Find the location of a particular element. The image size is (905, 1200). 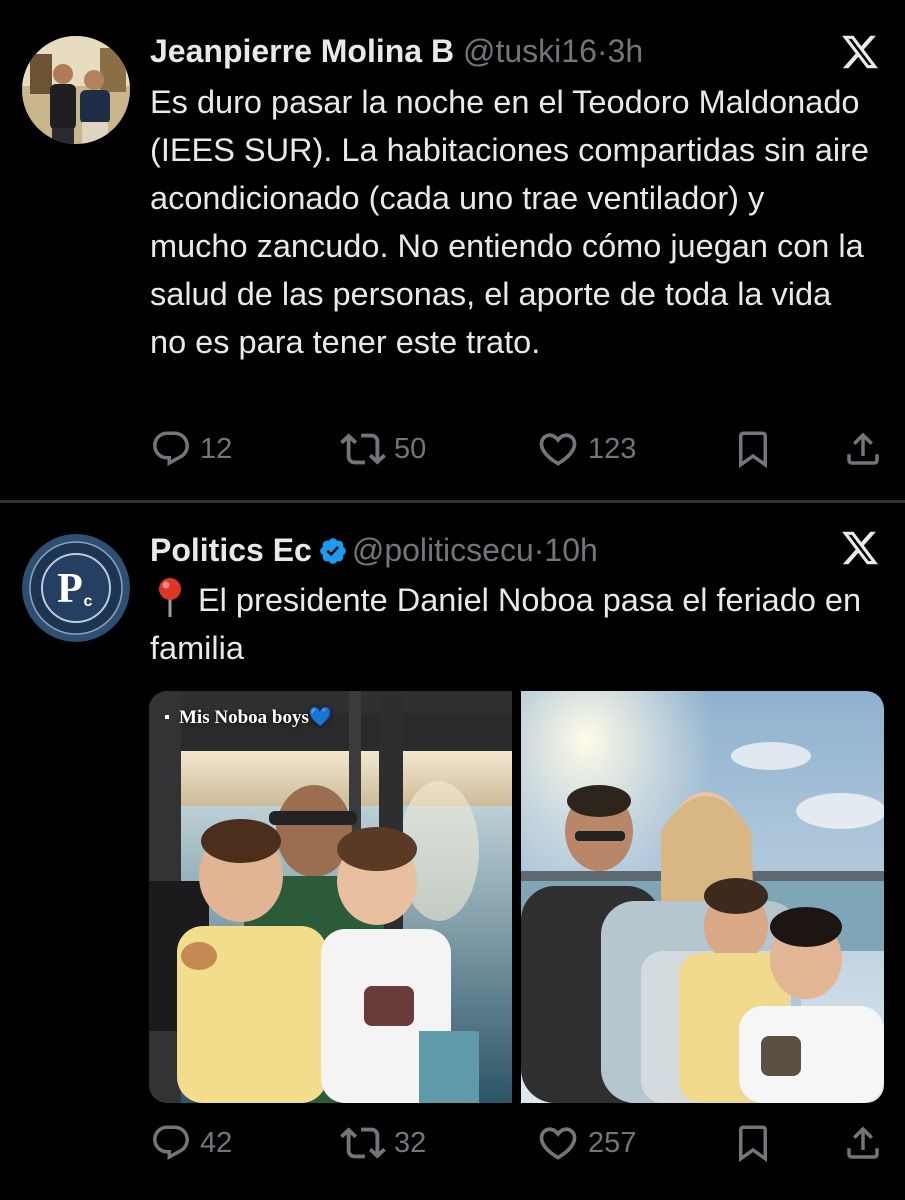

tweet-actions: 42 32 257 is located at coordinates (517, 1143).